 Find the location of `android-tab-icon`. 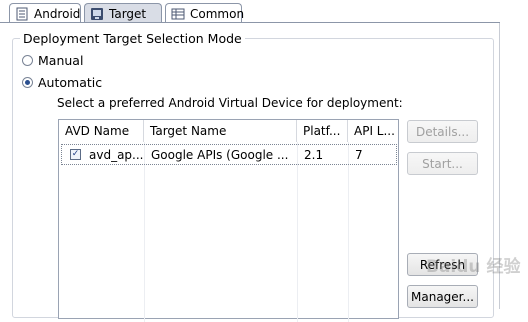

android-tab-icon is located at coordinates (22, 14).